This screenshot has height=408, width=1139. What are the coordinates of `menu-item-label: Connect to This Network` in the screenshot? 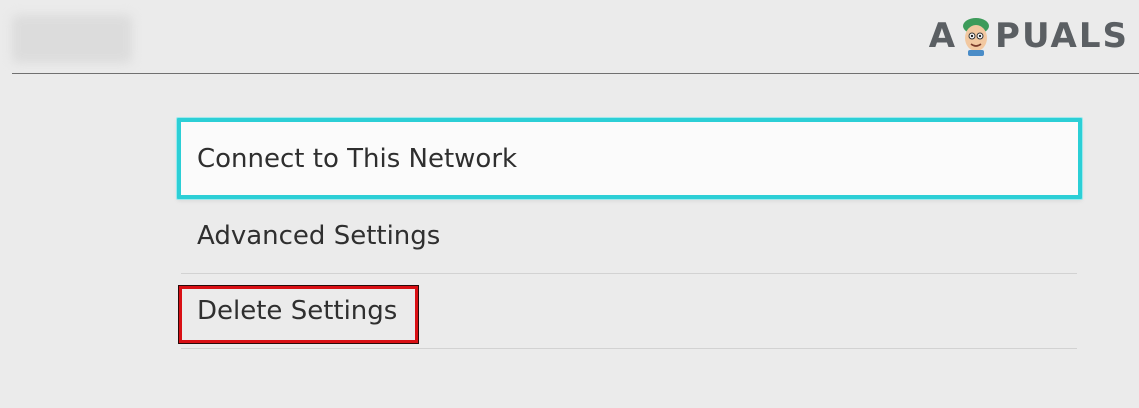 It's located at (357, 158).